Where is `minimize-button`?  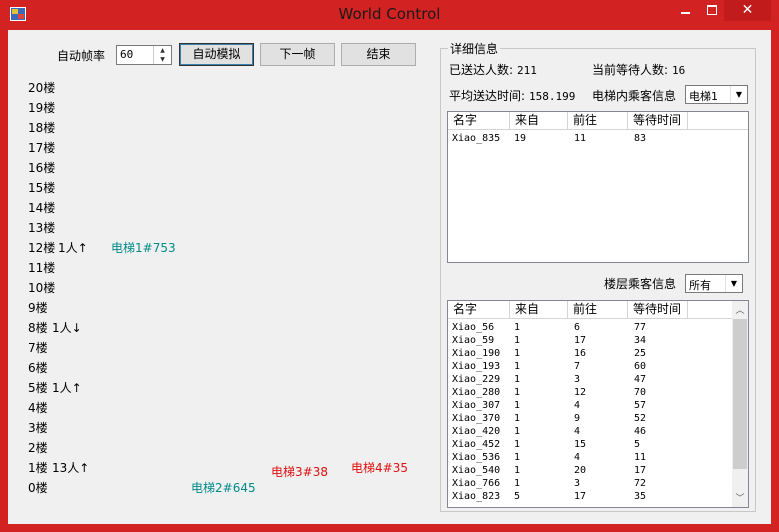 minimize-button is located at coordinates (685, 10).